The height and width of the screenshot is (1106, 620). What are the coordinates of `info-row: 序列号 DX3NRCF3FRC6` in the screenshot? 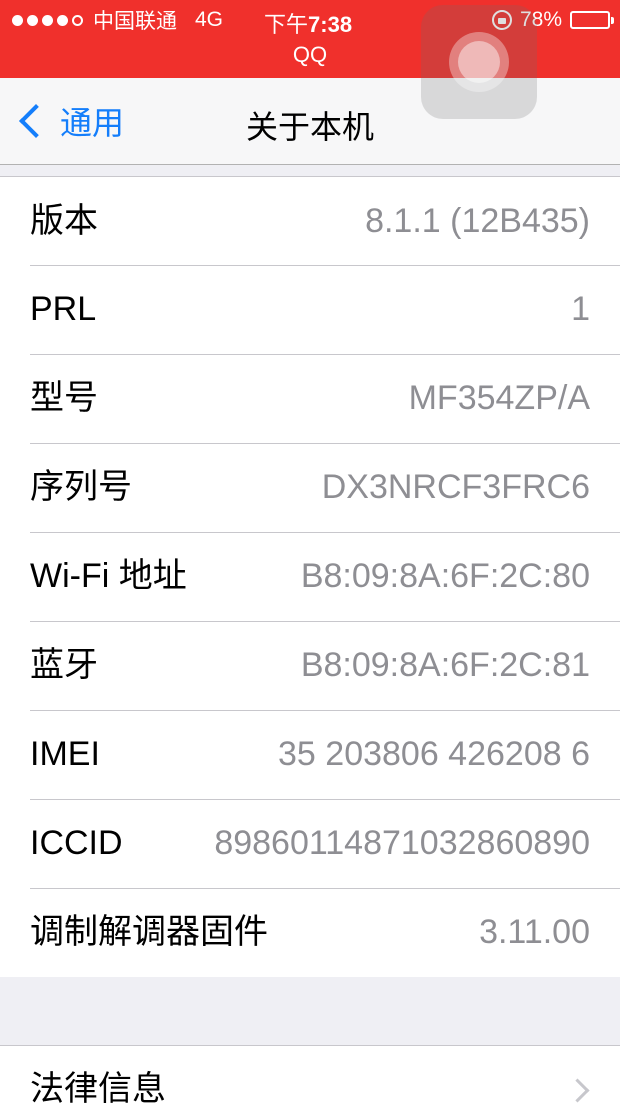 It's located at (310, 487).